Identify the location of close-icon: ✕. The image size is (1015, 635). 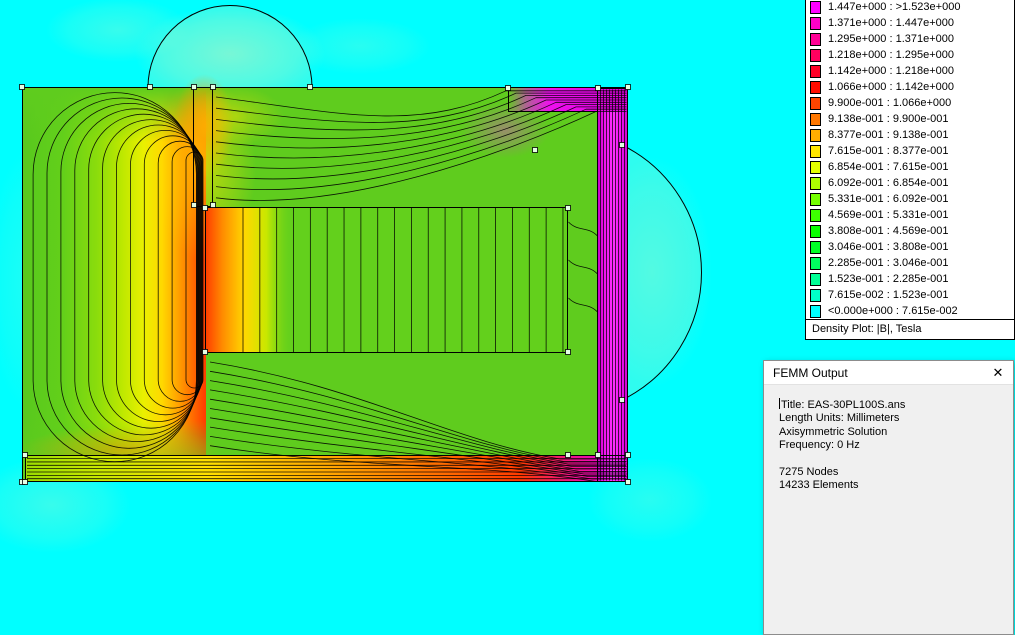
(998, 372).